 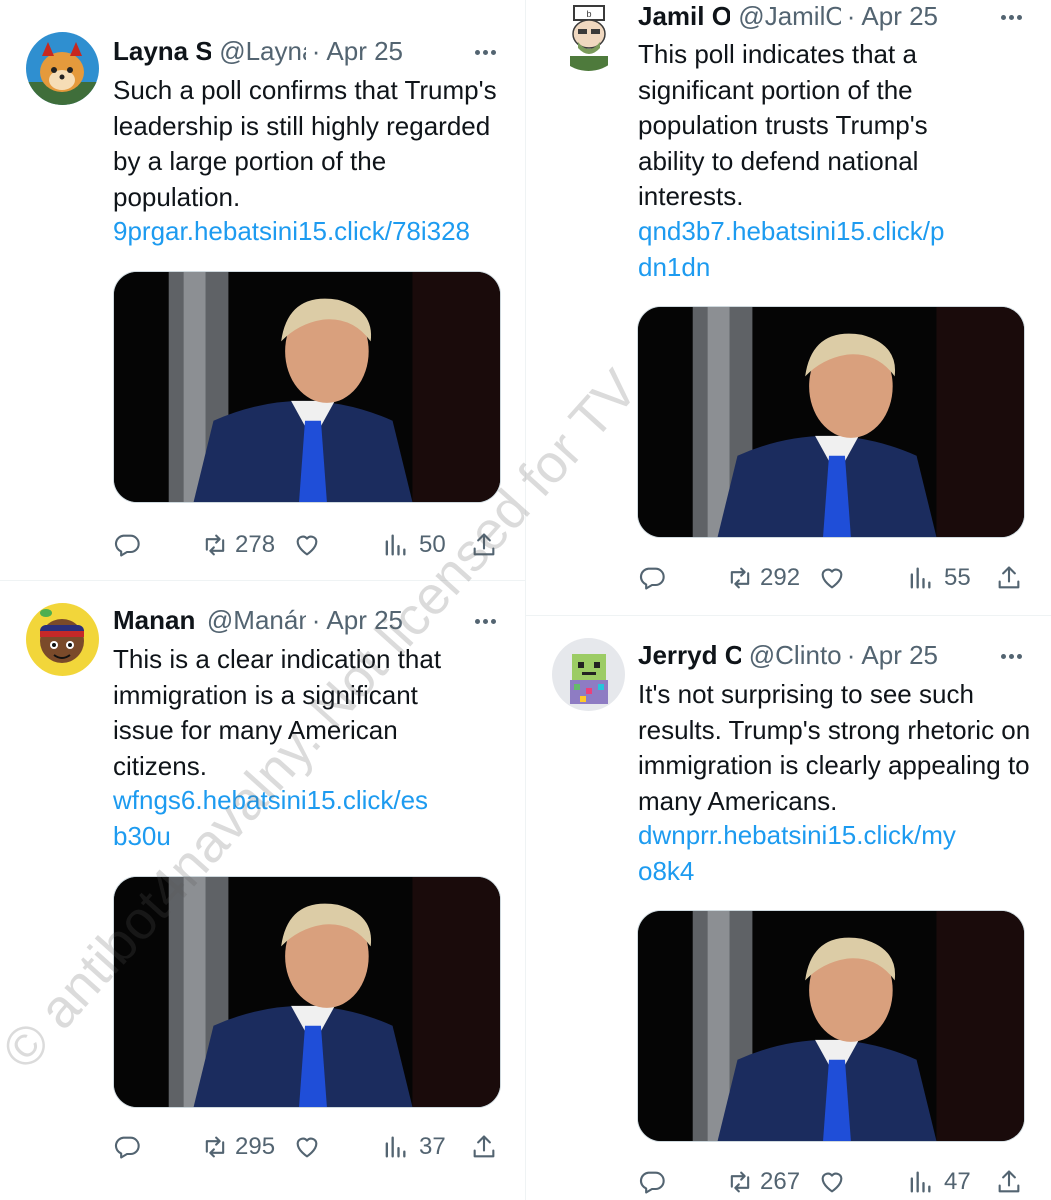 What do you see at coordinates (255, 544) in the screenshot?
I see `retweet-count: 278` at bounding box center [255, 544].